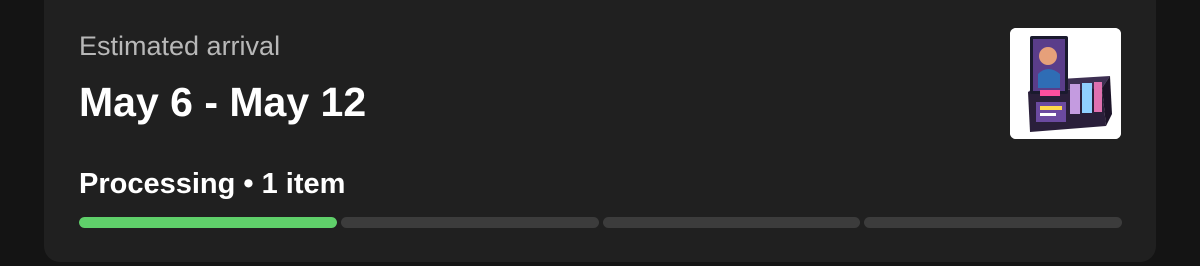 The width and height of the screenshot is (1200, 266). What do you see at coordinates (223, 102) in the screenshot?
I see `arrival-date-range: May 6 - May 12` at bounding box center [223, 102].